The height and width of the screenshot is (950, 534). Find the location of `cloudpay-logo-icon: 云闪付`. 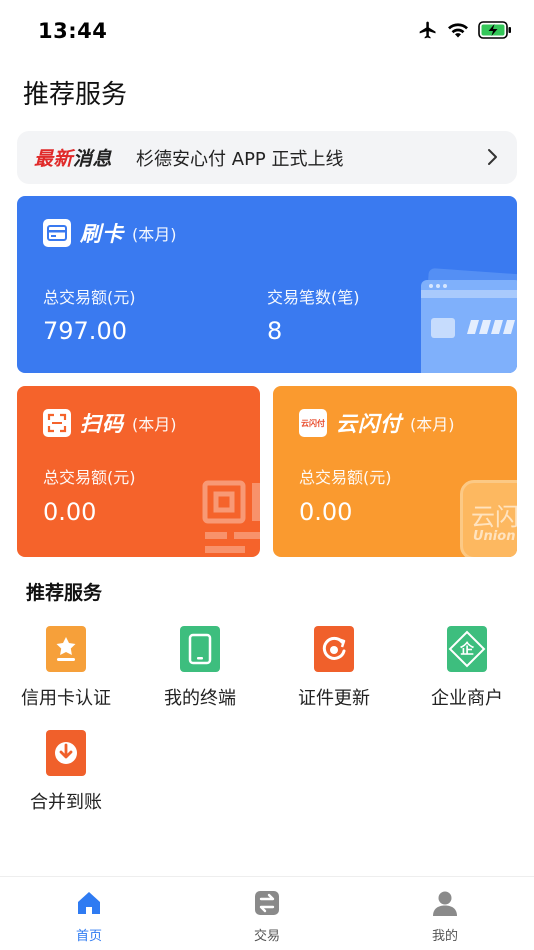

cloudpay-logo-icon: 云闪付 is located at coordinates (313, 423).